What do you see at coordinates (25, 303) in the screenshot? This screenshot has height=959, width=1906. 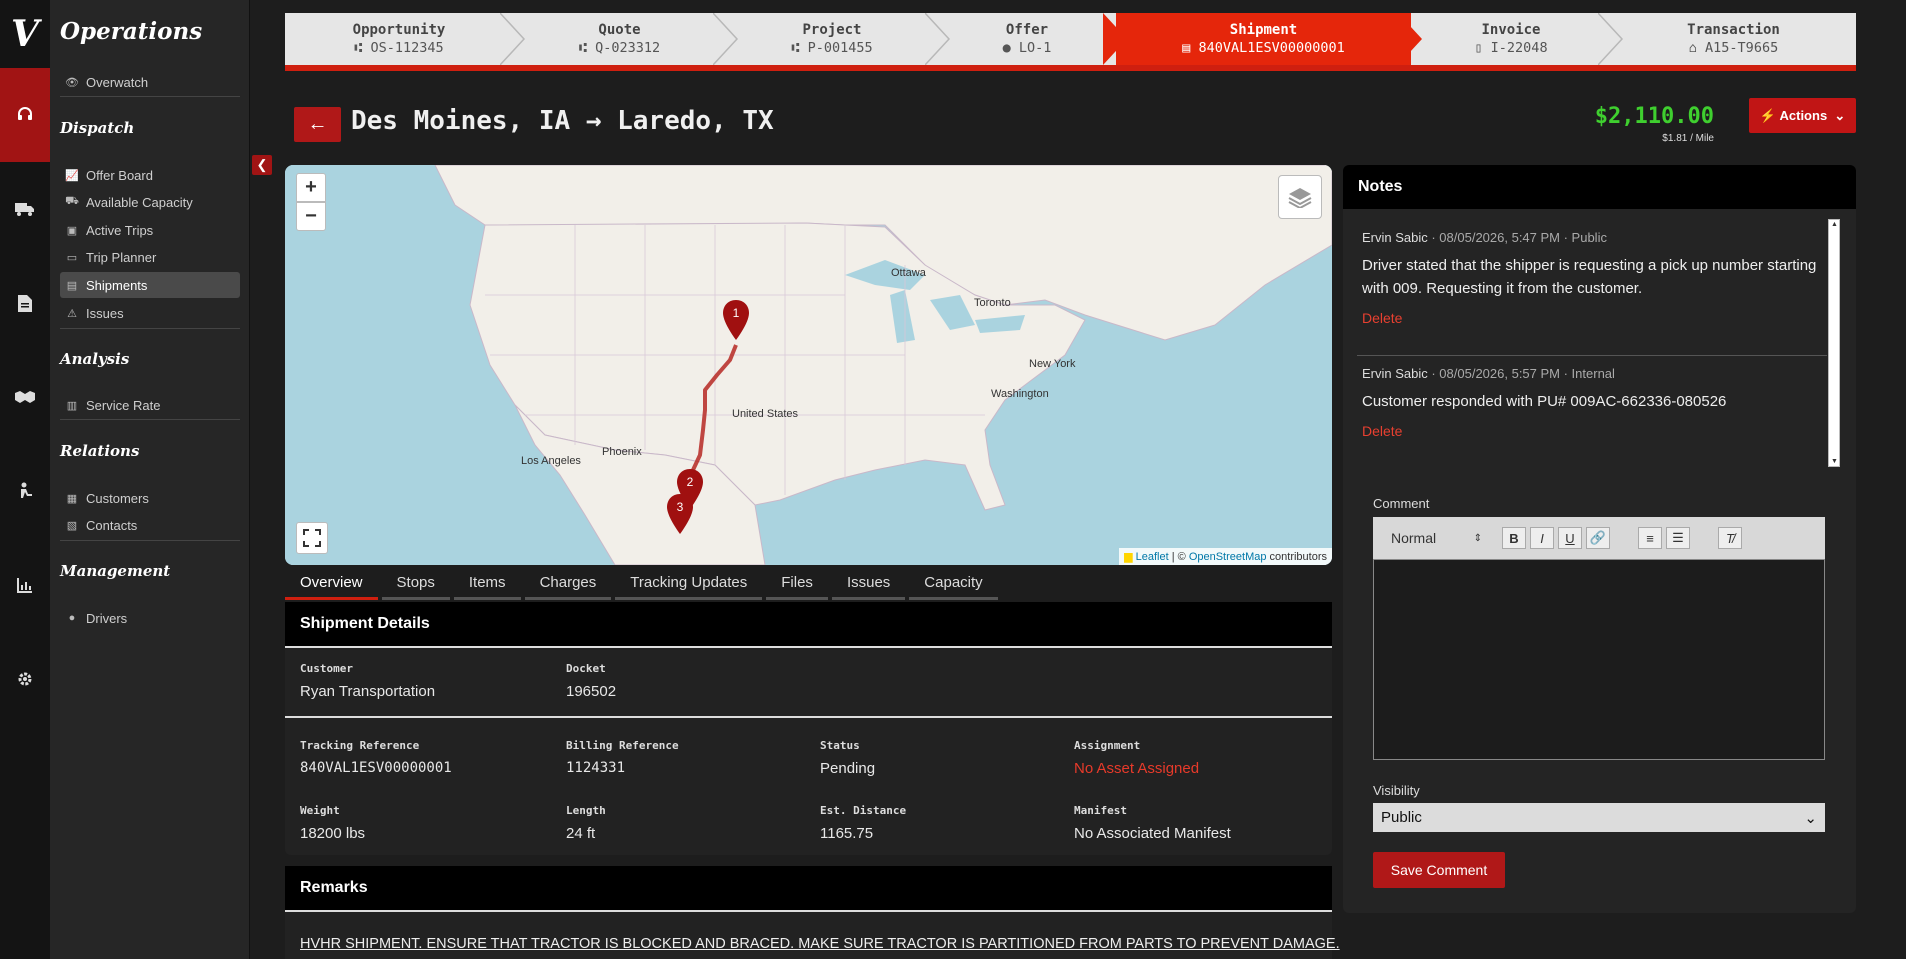 I see `rail-documents` at bounding box center [25, 303].